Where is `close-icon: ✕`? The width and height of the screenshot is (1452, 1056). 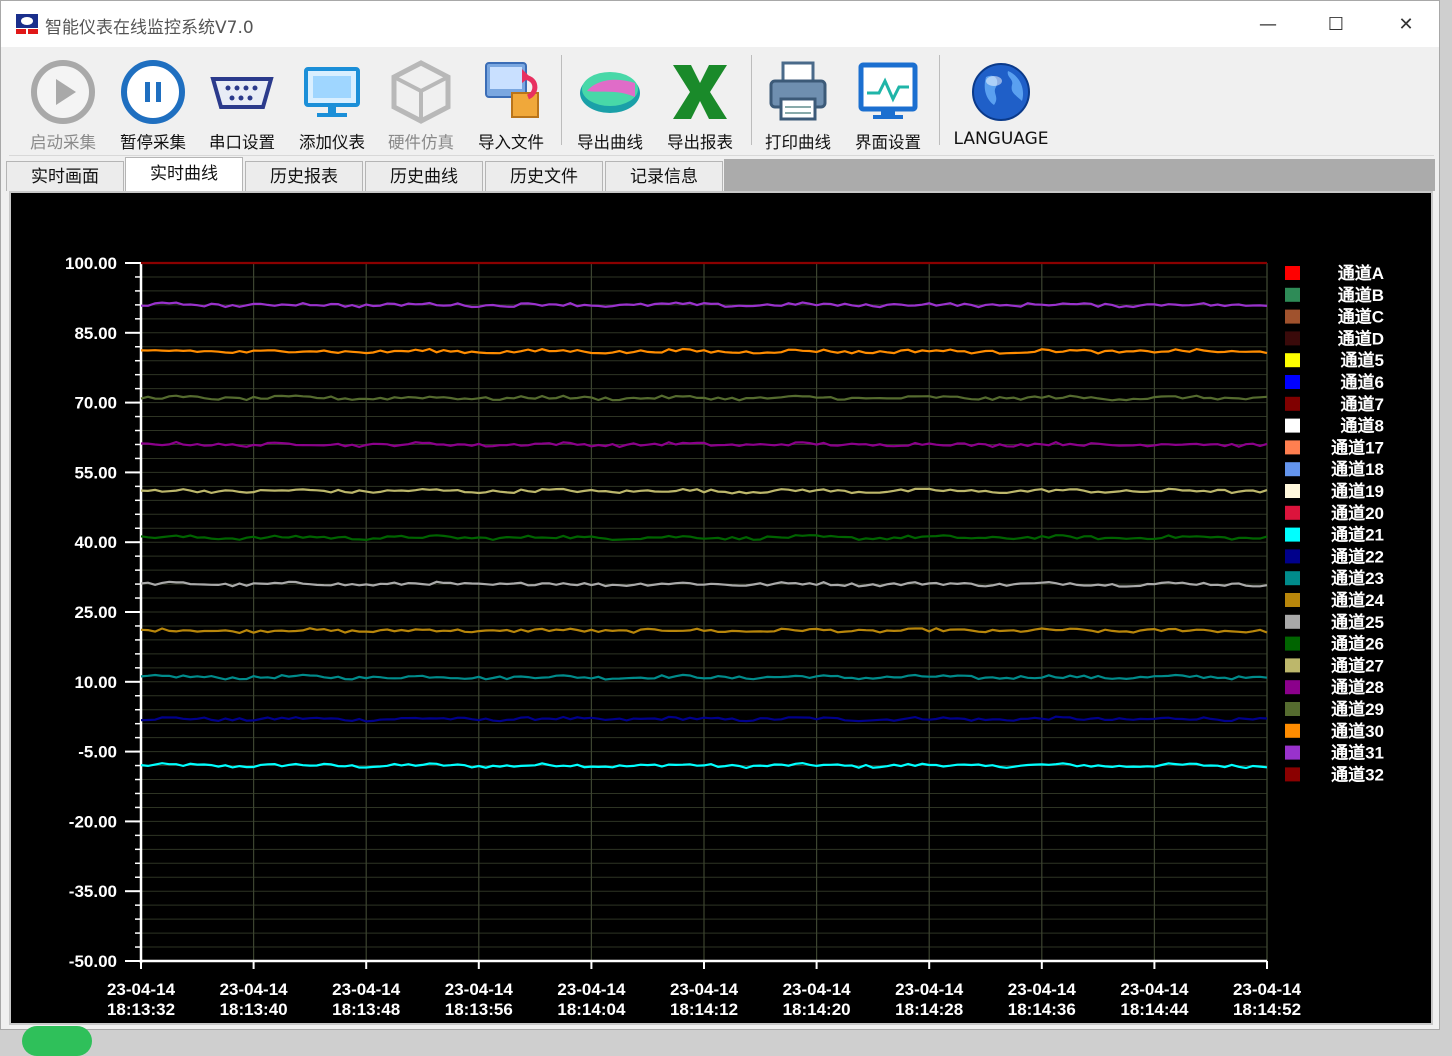 close-icon: ✕ is located at coordinates (1406, 24).